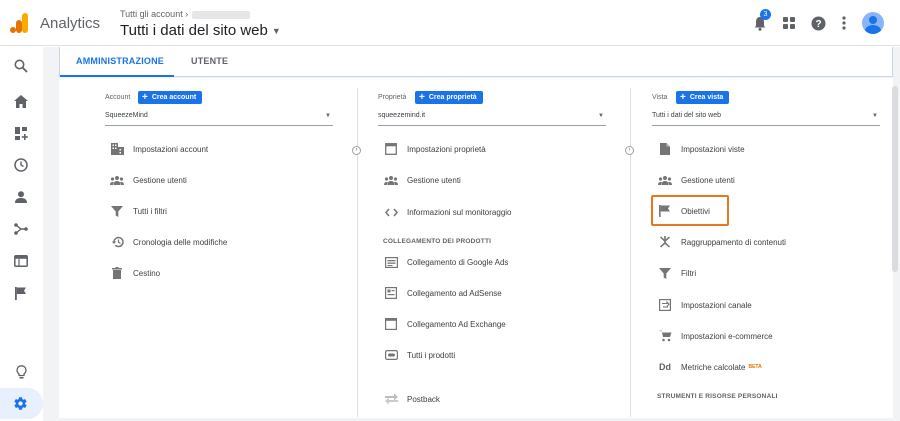 This screenshot has height=421, width=900. Describe the element at coordinates (219, 119) in the screenshot. I see `account-selector: SqueezeMind ▼` at that location.